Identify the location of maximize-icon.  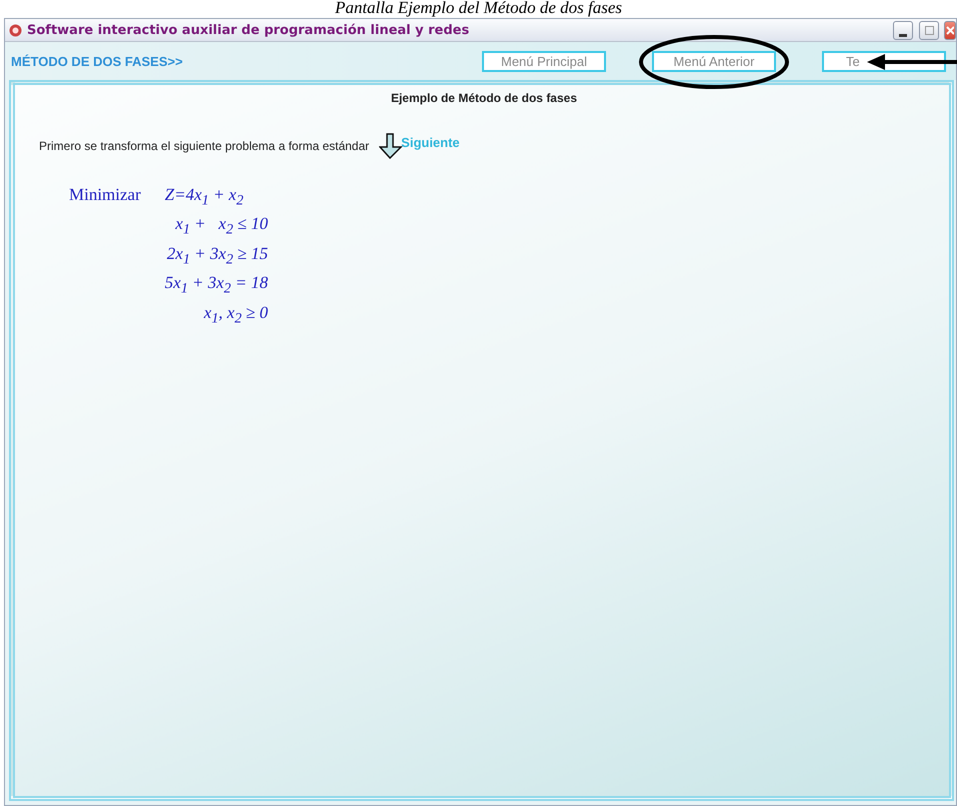
(929, 30).